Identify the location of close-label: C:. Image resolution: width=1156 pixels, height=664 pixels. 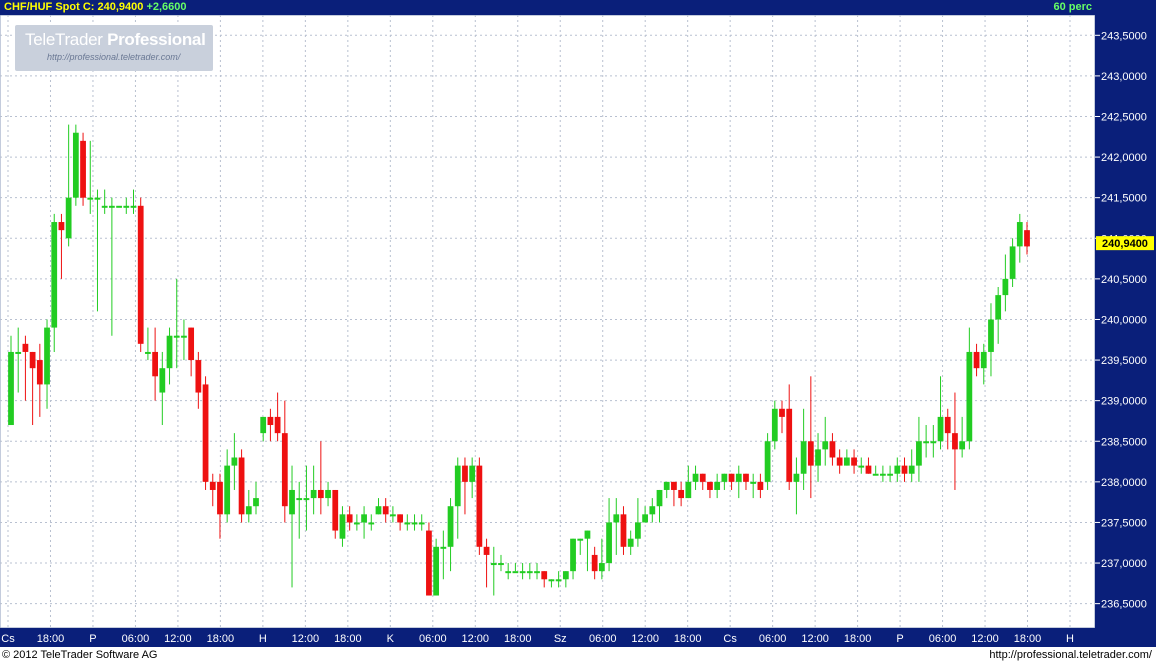
(88, 7).